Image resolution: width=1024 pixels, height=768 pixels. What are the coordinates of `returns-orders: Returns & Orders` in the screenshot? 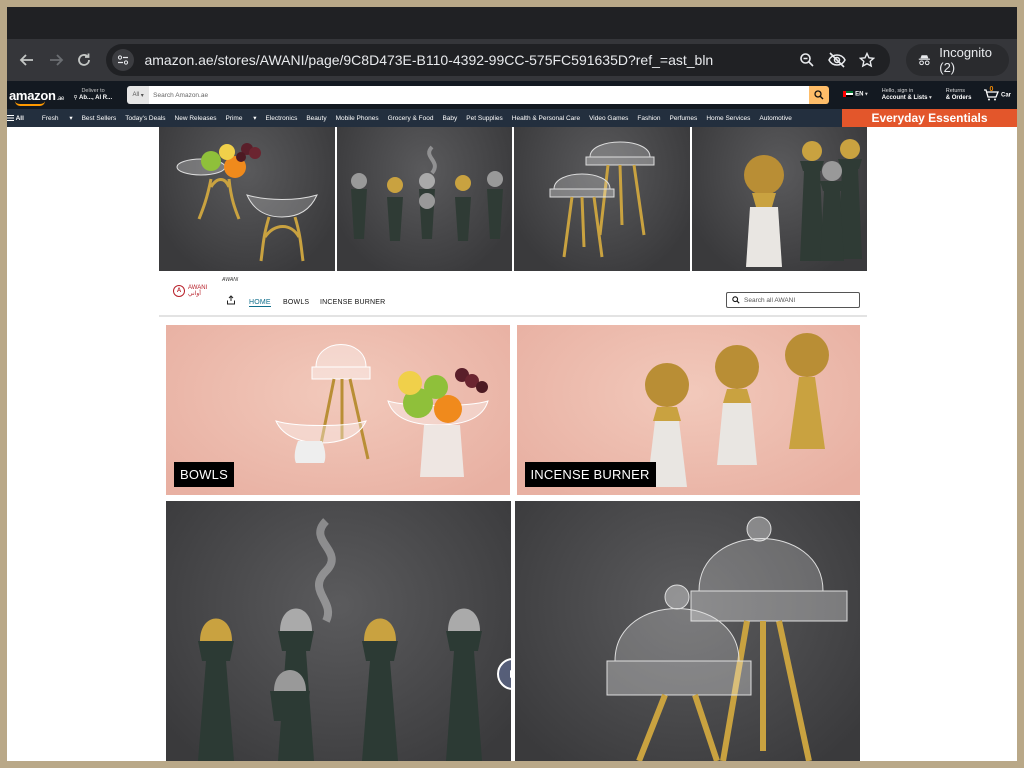 It's located at (959, 95).